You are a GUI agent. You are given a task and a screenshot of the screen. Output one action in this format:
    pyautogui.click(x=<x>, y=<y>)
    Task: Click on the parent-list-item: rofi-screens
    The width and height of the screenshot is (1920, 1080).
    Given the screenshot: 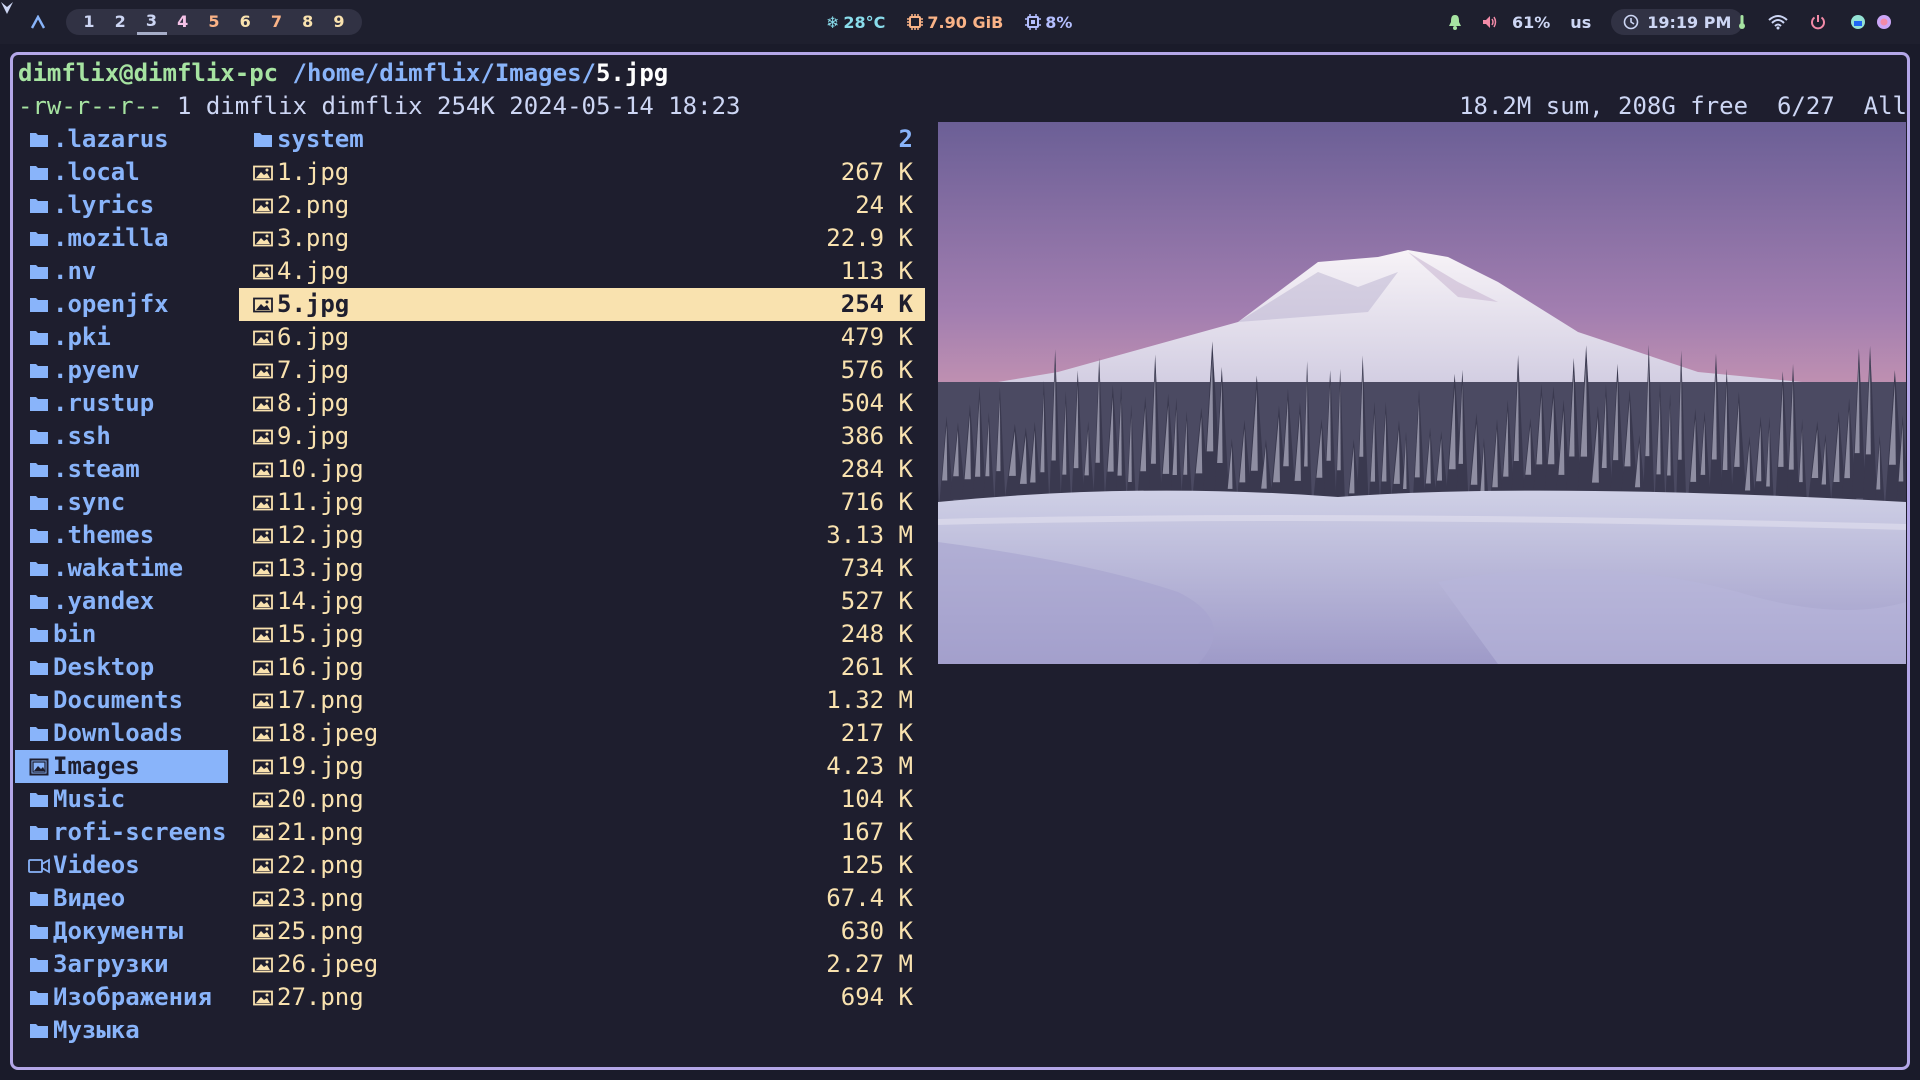 What is the action you would take?
    pyautogui.click(x=121, y=832)
    